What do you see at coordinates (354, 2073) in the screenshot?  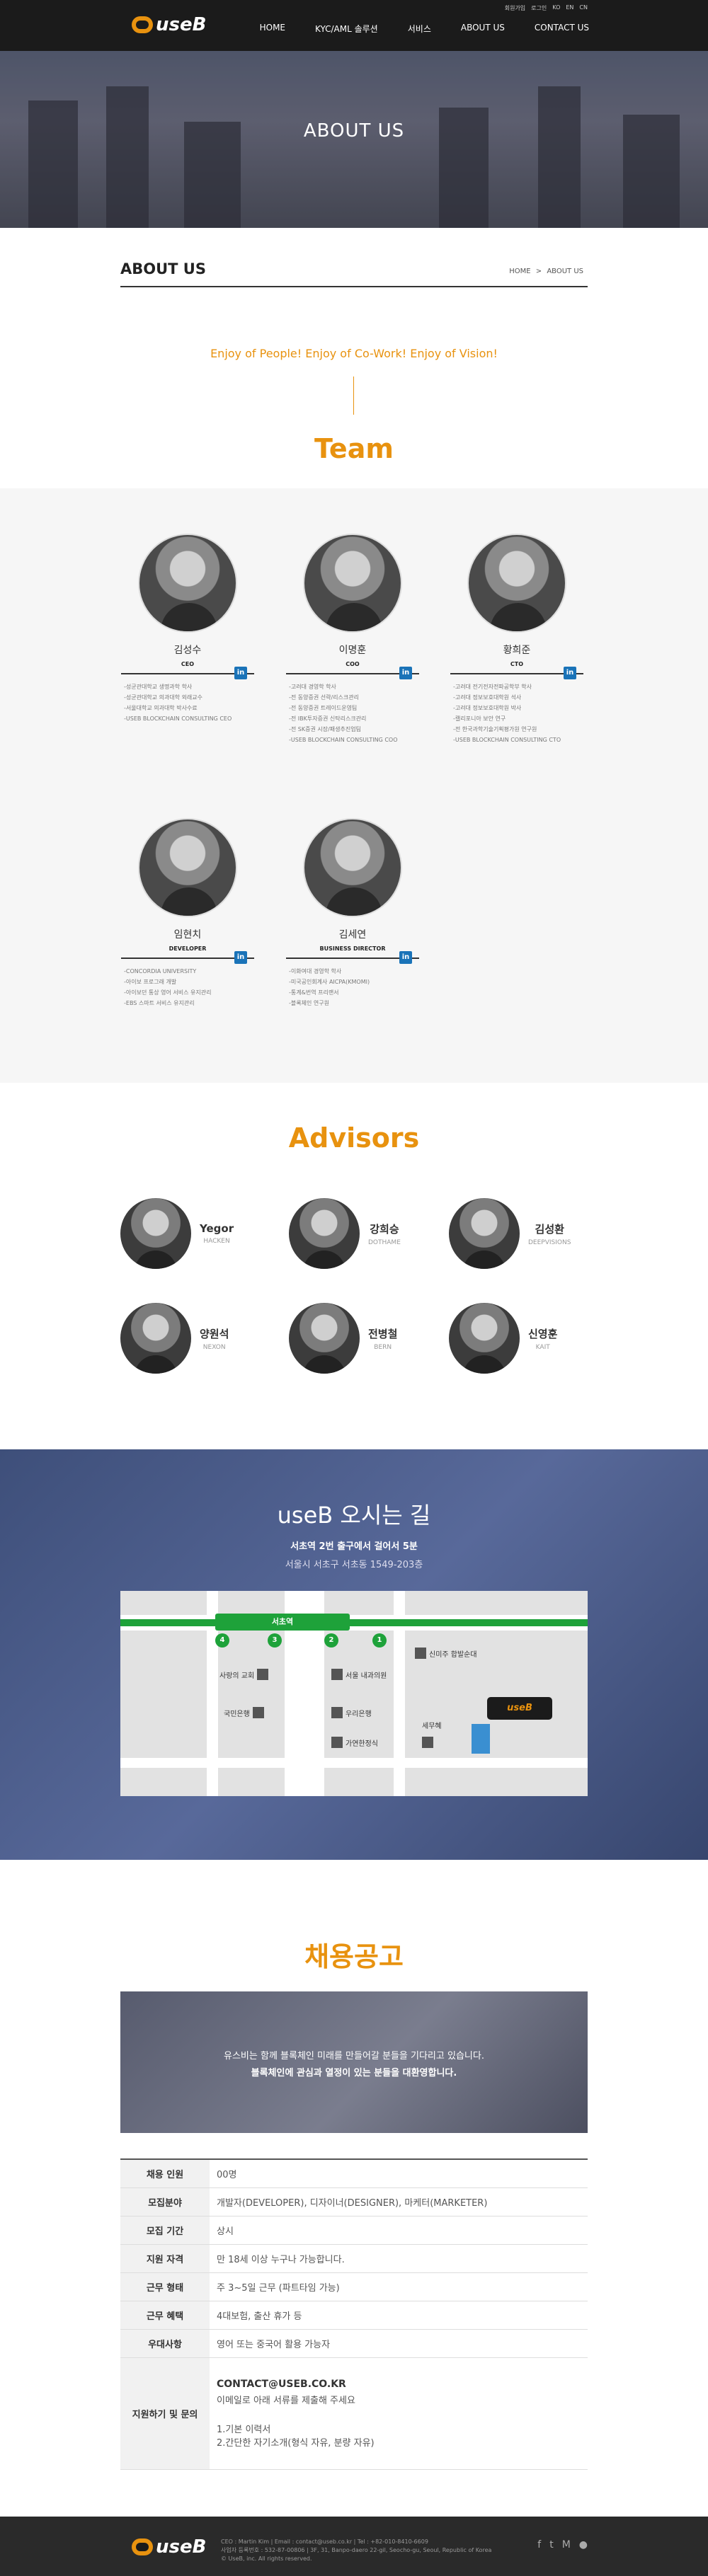 I see `recruit-banner-highlight: 블록체인에 관심과 열정이 있는 분들을 대환영합니다.` at bounding box center [354, 2073].